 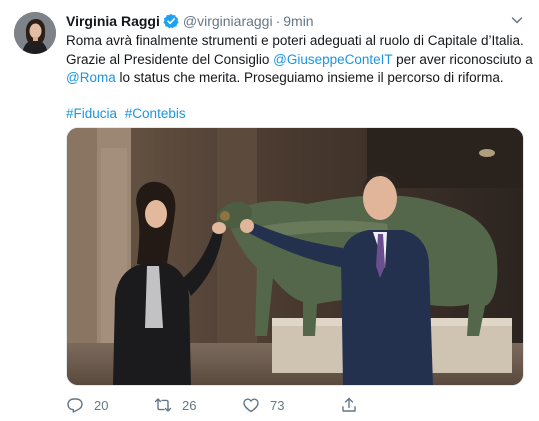 What do you see at coordinates (277, 405) in the screenshot?
I see `like-count: 73` at bounding box center [277, 405].